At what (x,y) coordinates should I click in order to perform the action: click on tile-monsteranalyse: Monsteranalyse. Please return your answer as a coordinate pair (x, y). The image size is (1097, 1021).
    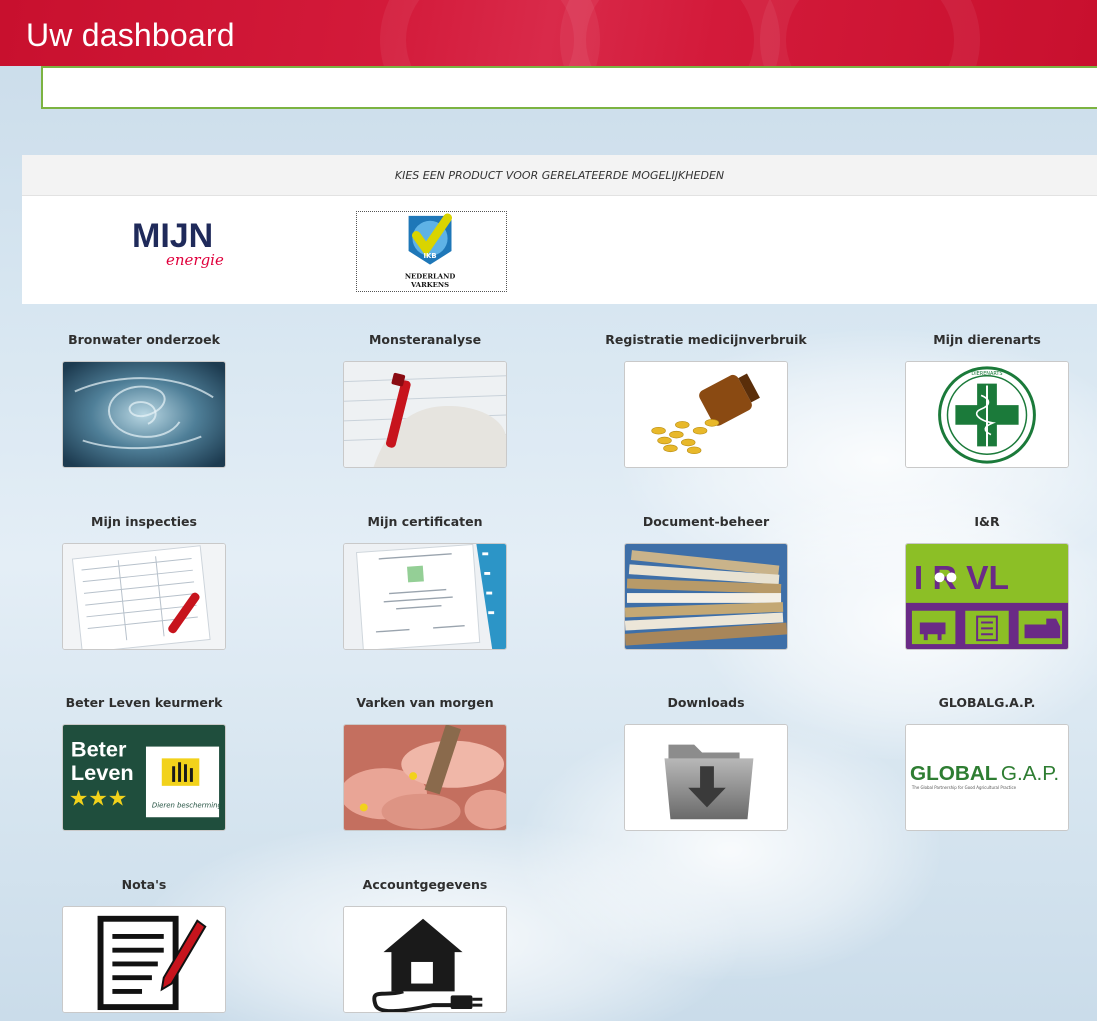
    Looking at the image, I should click on (425, 399).